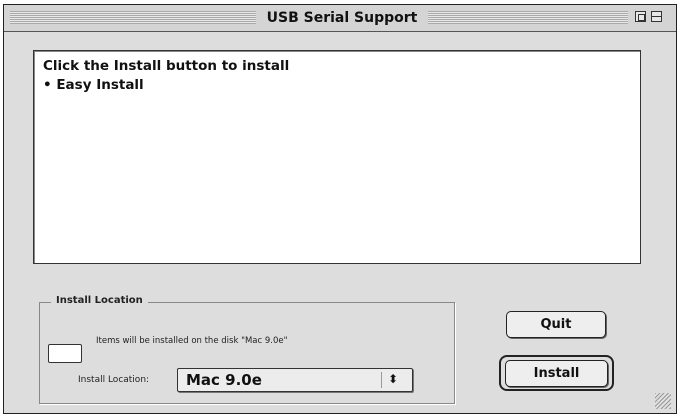 This screenshot has width=680, height=417. I want to click on instruction-text: Click the Install button to install, so click(166, 66).